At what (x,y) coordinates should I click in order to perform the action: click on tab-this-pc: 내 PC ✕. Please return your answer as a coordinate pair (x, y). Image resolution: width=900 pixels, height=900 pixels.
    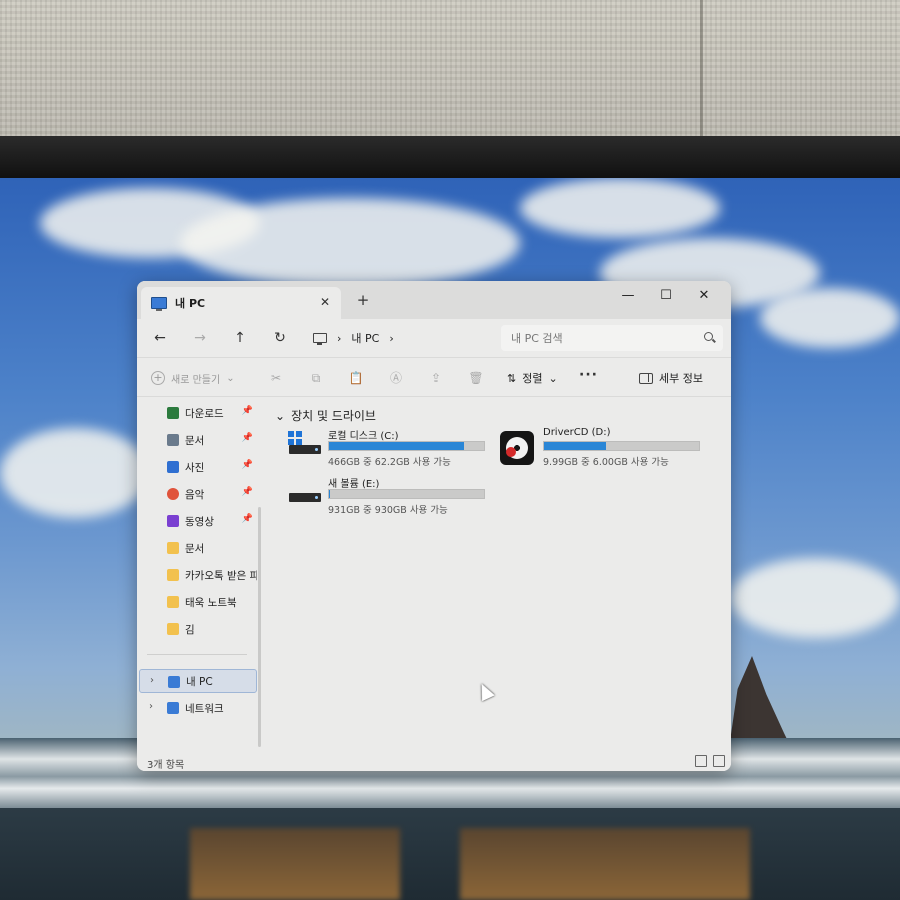
    Looking at the image, I should click on (241, 303).